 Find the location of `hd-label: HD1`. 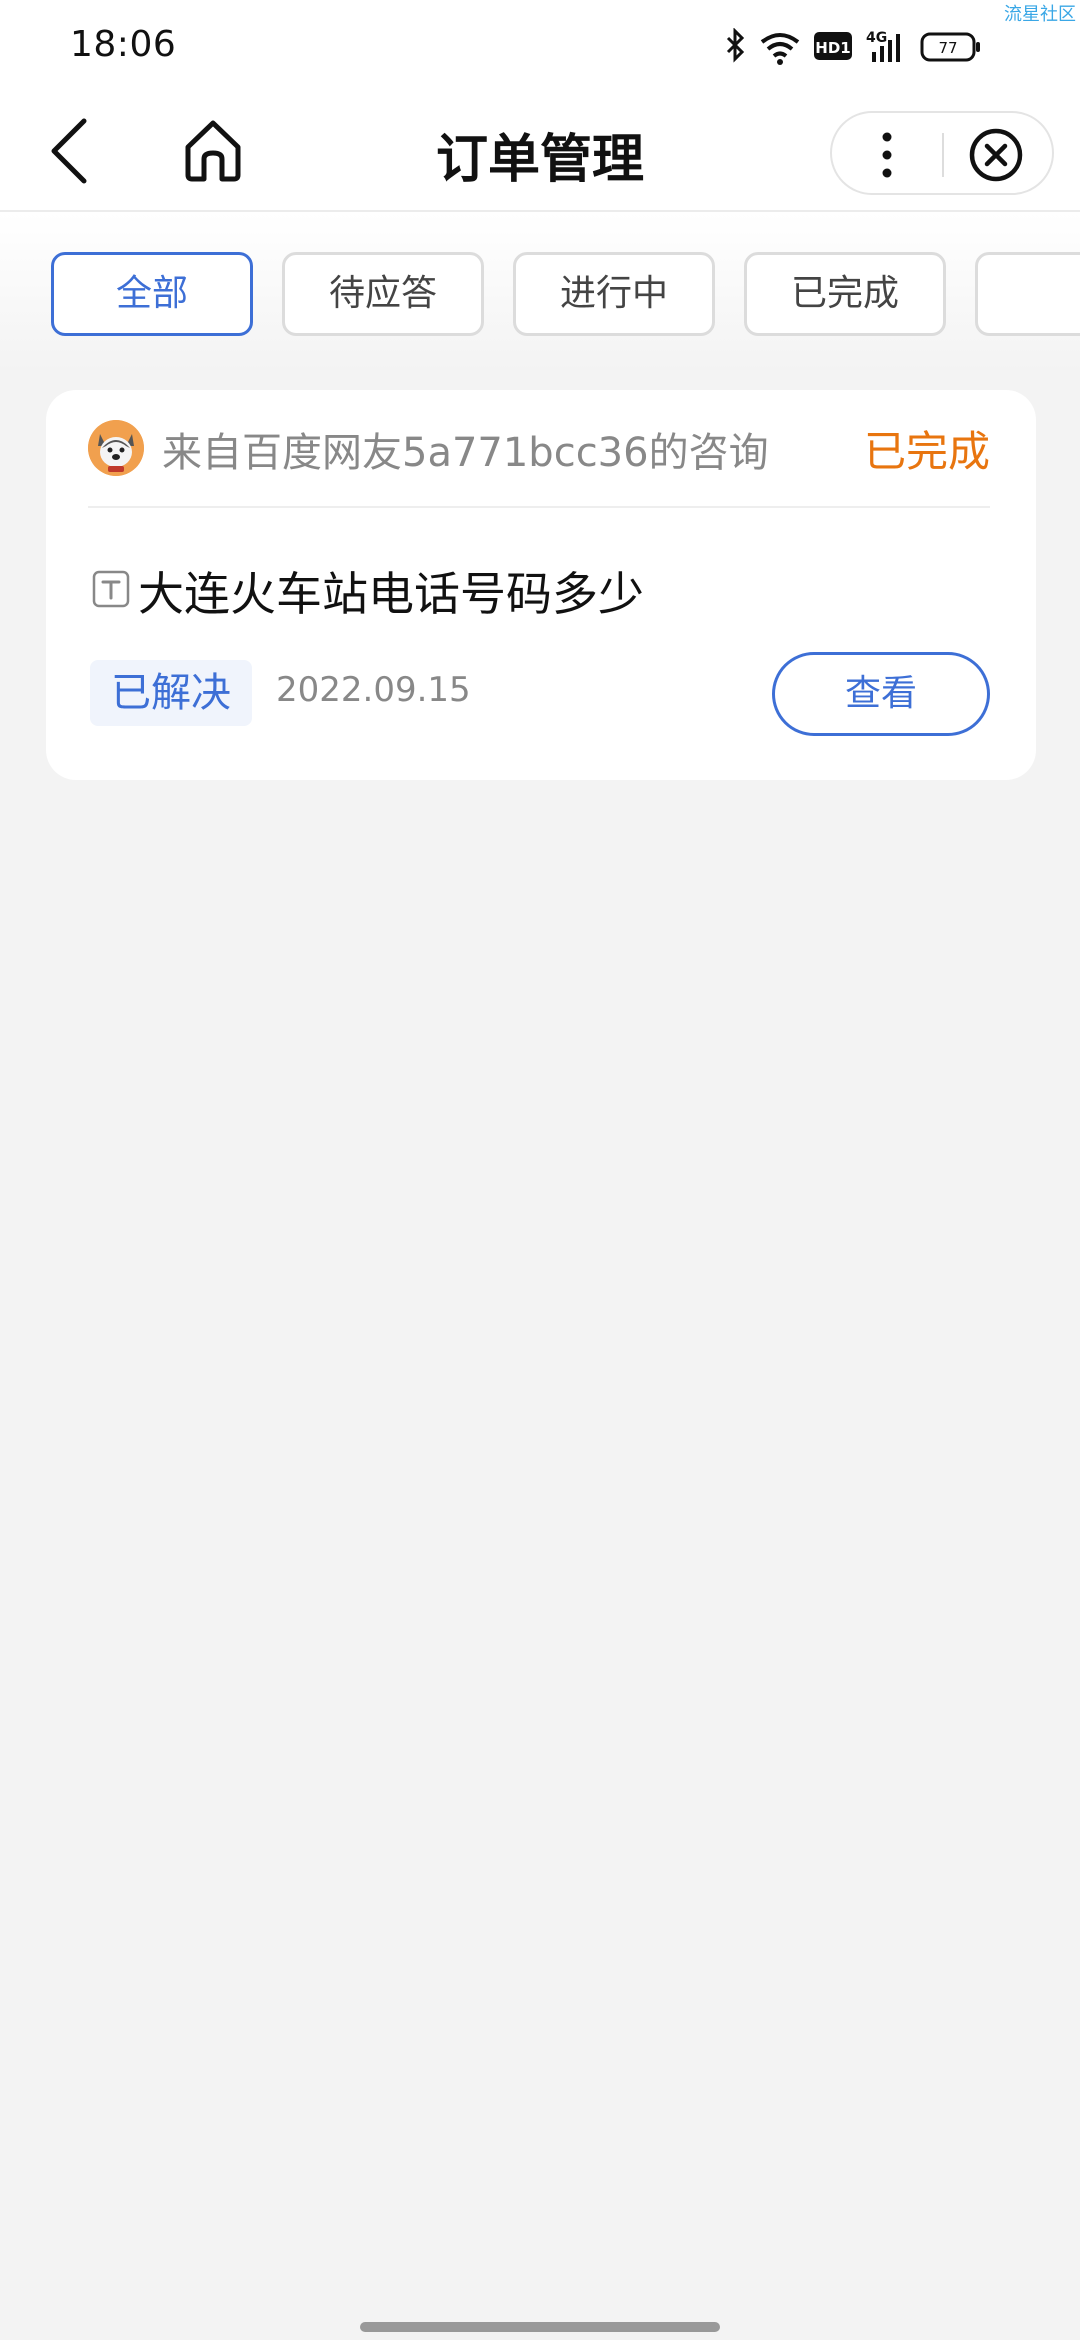

hd-label: HD1 is located at coordinates (832, 48).